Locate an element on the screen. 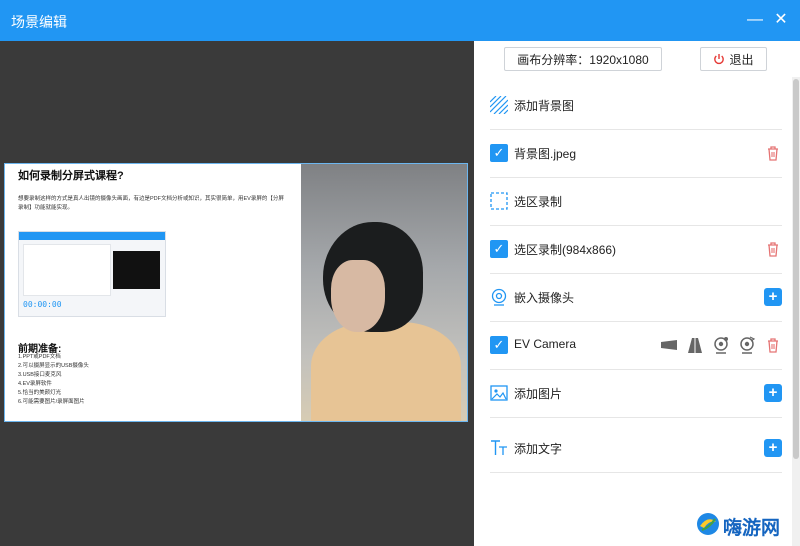 The height and width of the screenshot is (546, 800). watermark-text: 嗨游网 is located at coordinates (752, 528).